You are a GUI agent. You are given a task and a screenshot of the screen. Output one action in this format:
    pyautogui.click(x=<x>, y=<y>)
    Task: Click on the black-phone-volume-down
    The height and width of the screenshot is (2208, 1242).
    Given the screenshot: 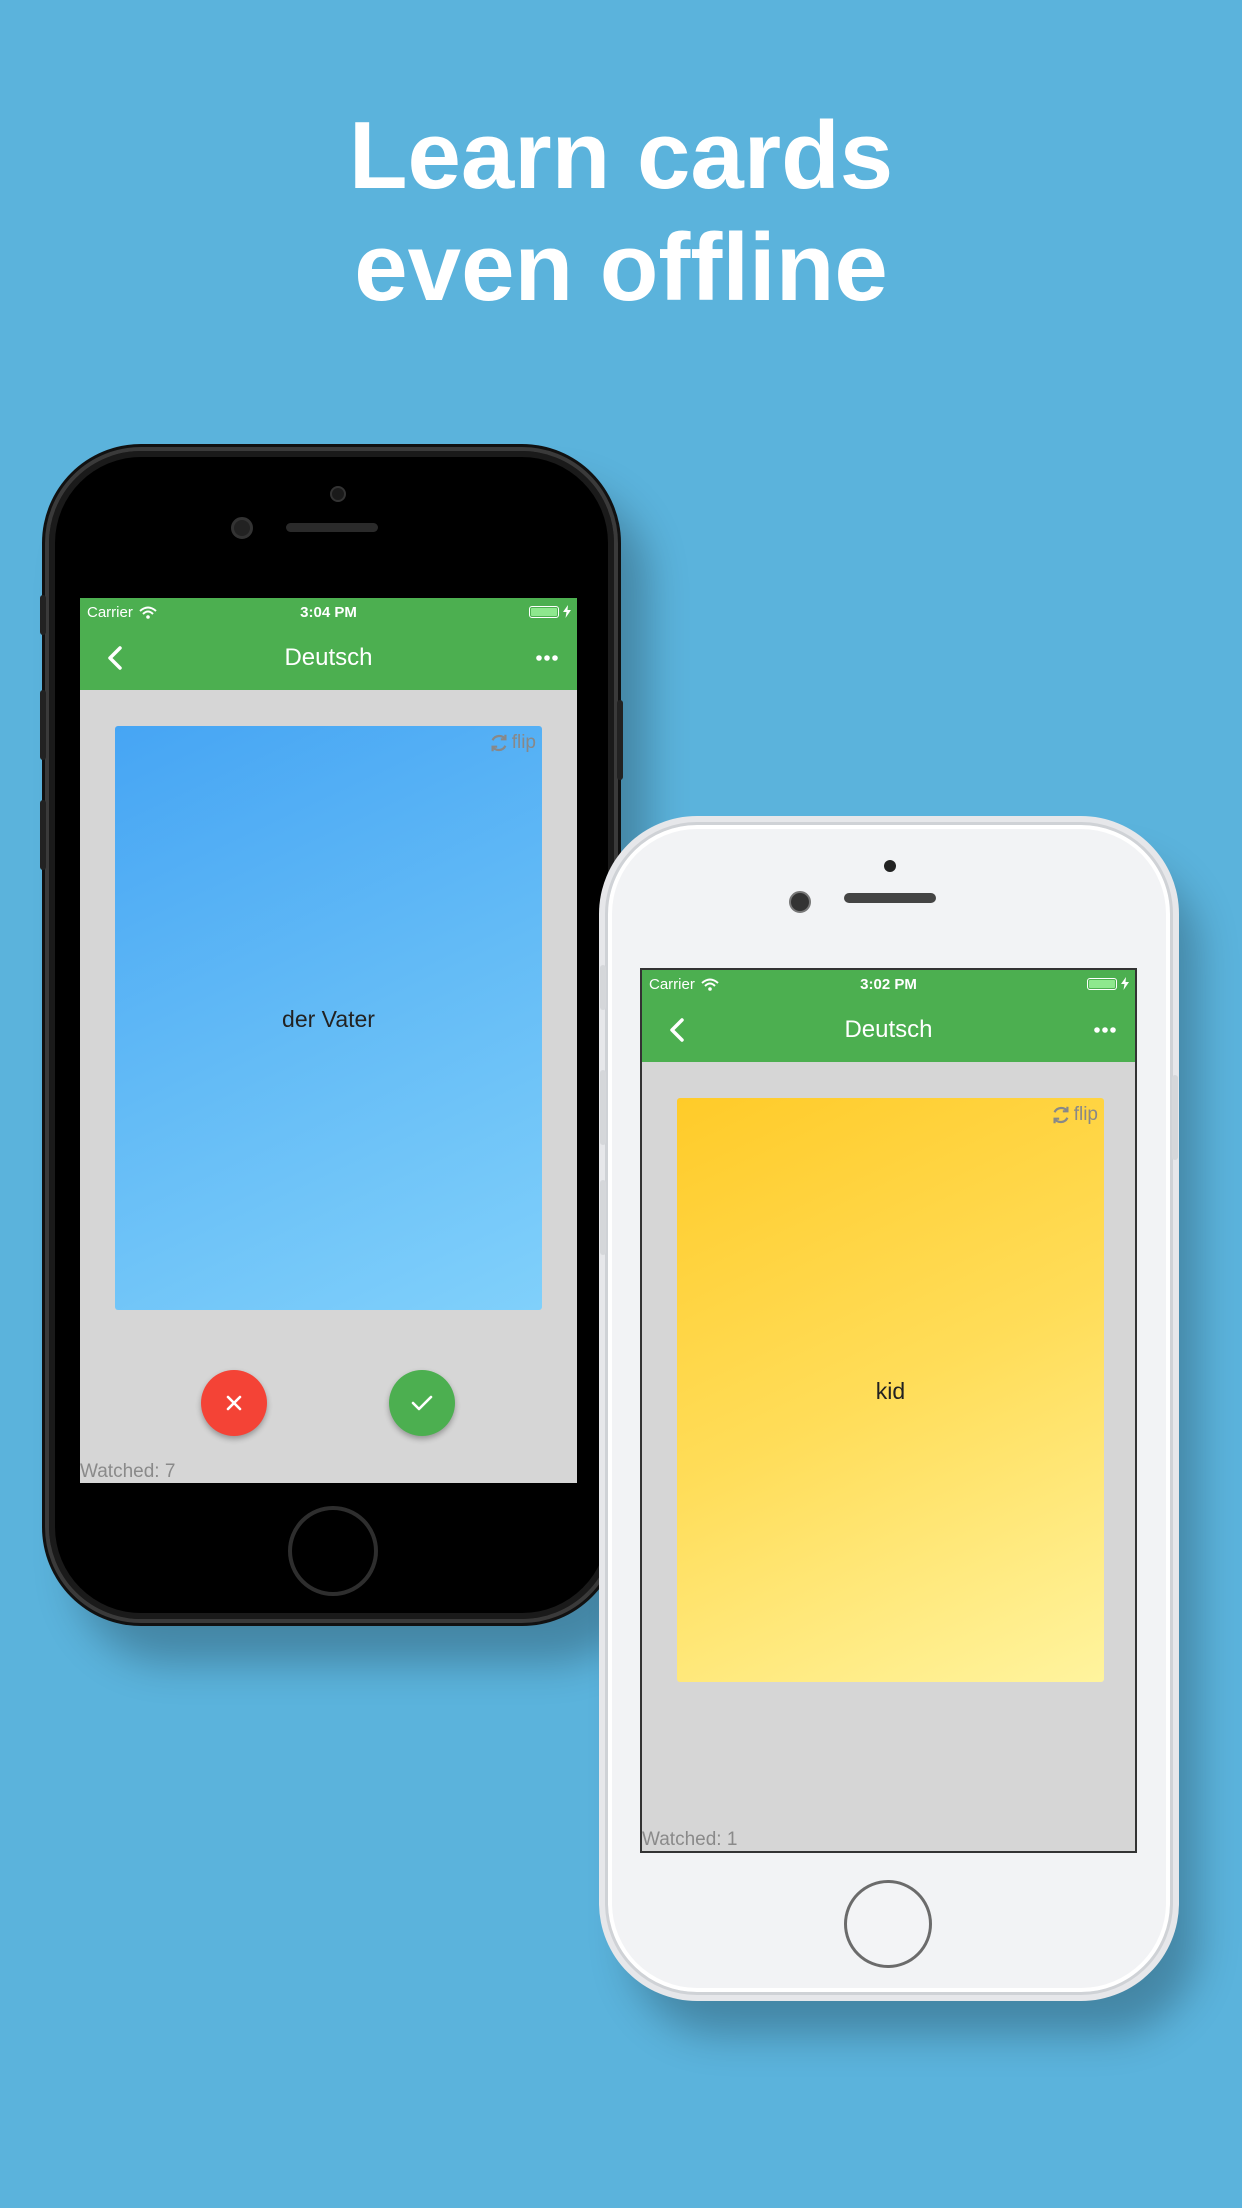 What is the action you would take?
    pyautogui.click(x=43, y=835)
    